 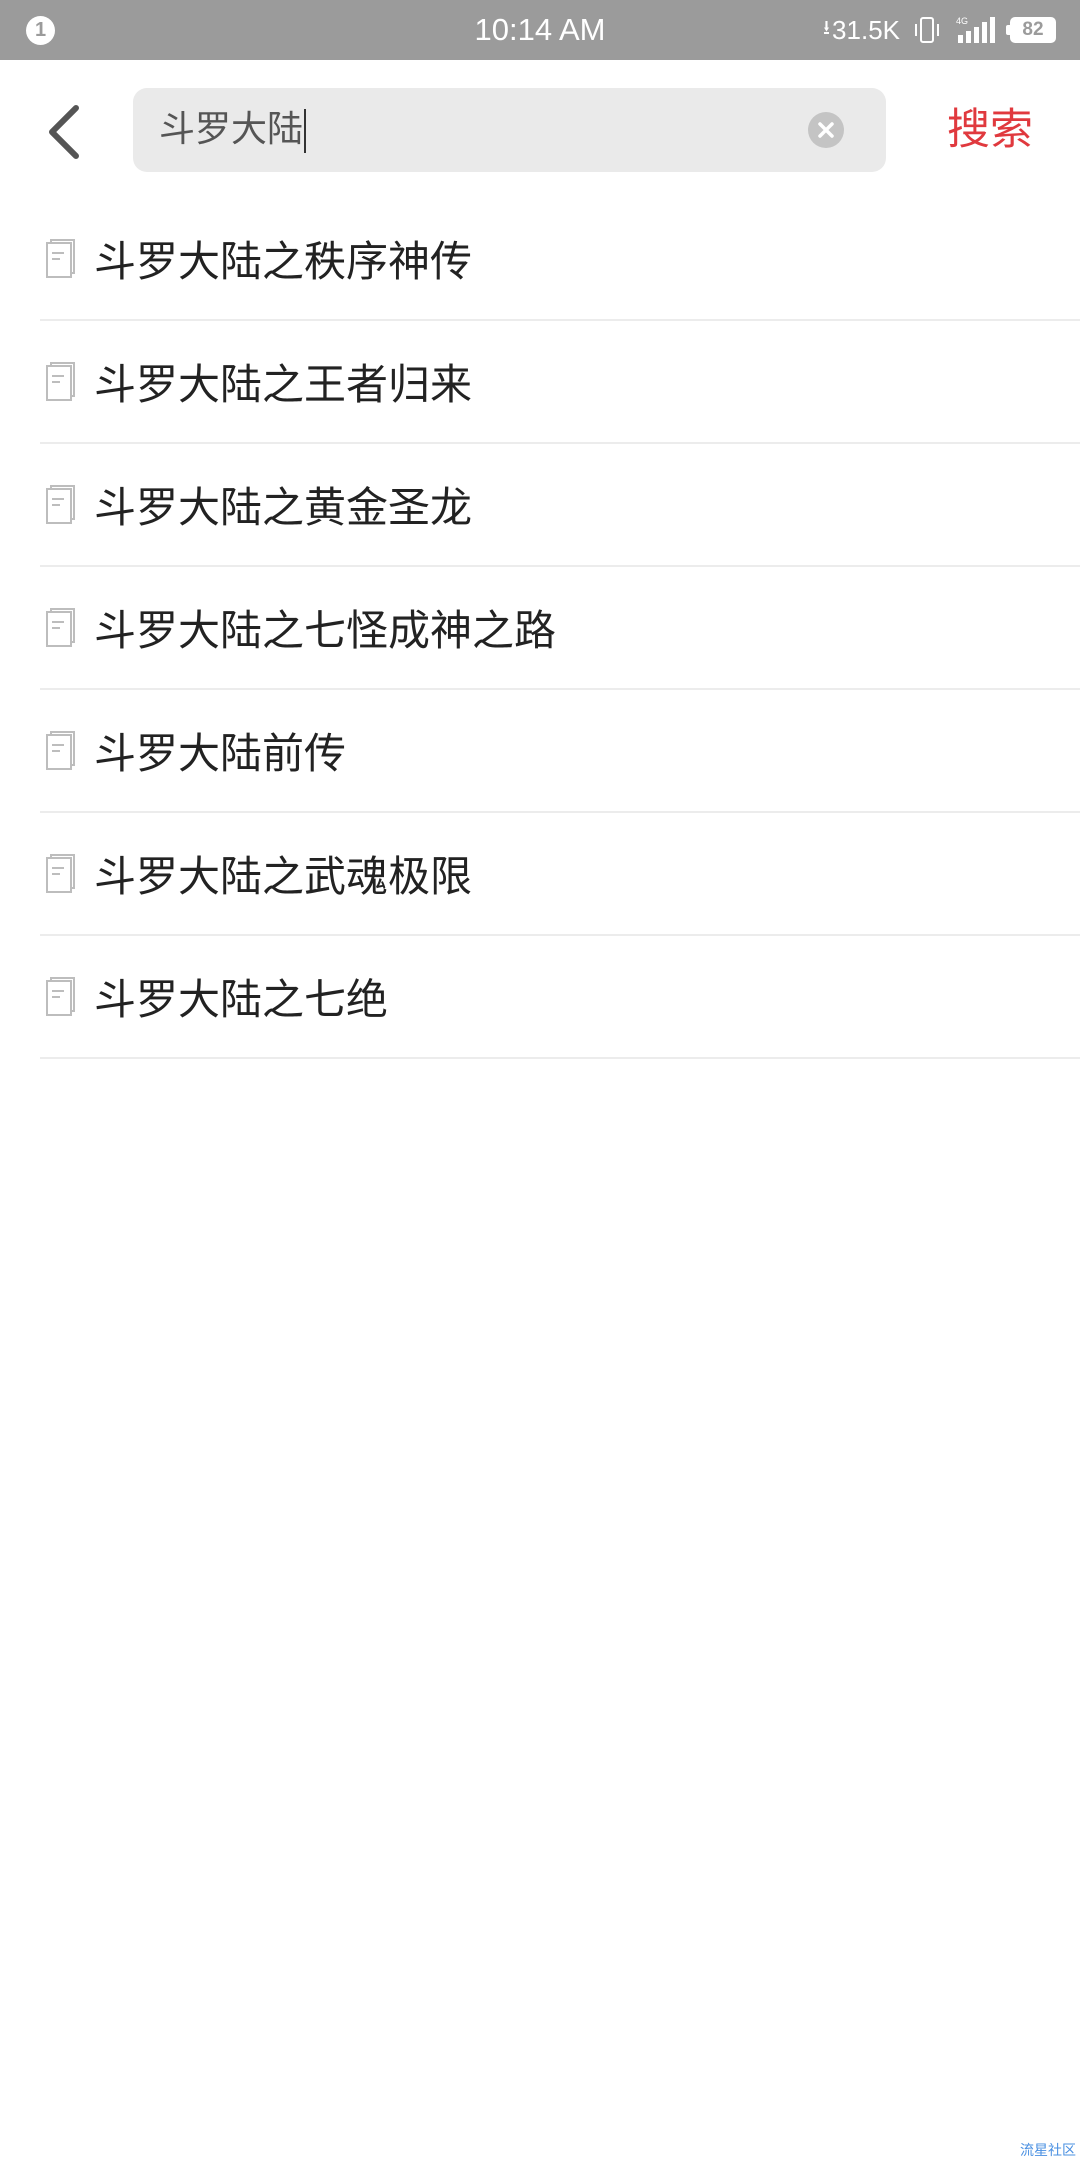 What do you see at coordinates (560, 505) in the screenshot?
I see `suggestion-item: 斗罗大陆之黄金圣龙` at bounding box center [560, 505].